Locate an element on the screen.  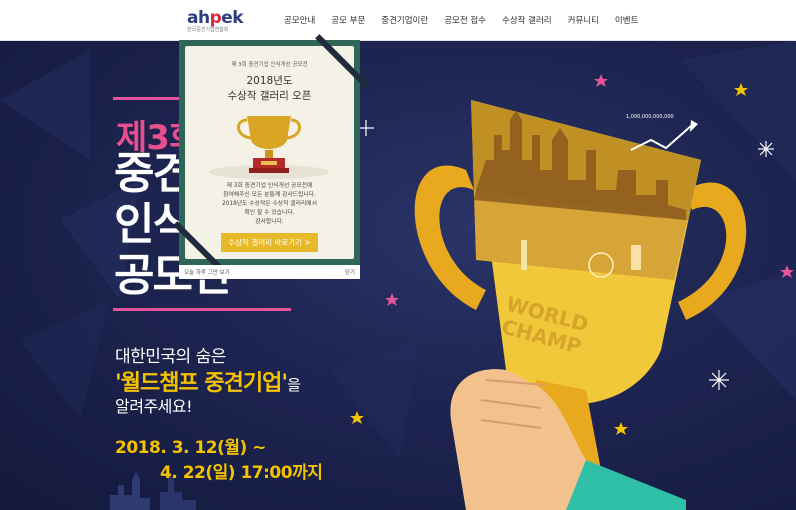
popup-footer: 오늘 하루 그만 보기 닫기 is located at coordinates (269, 272).